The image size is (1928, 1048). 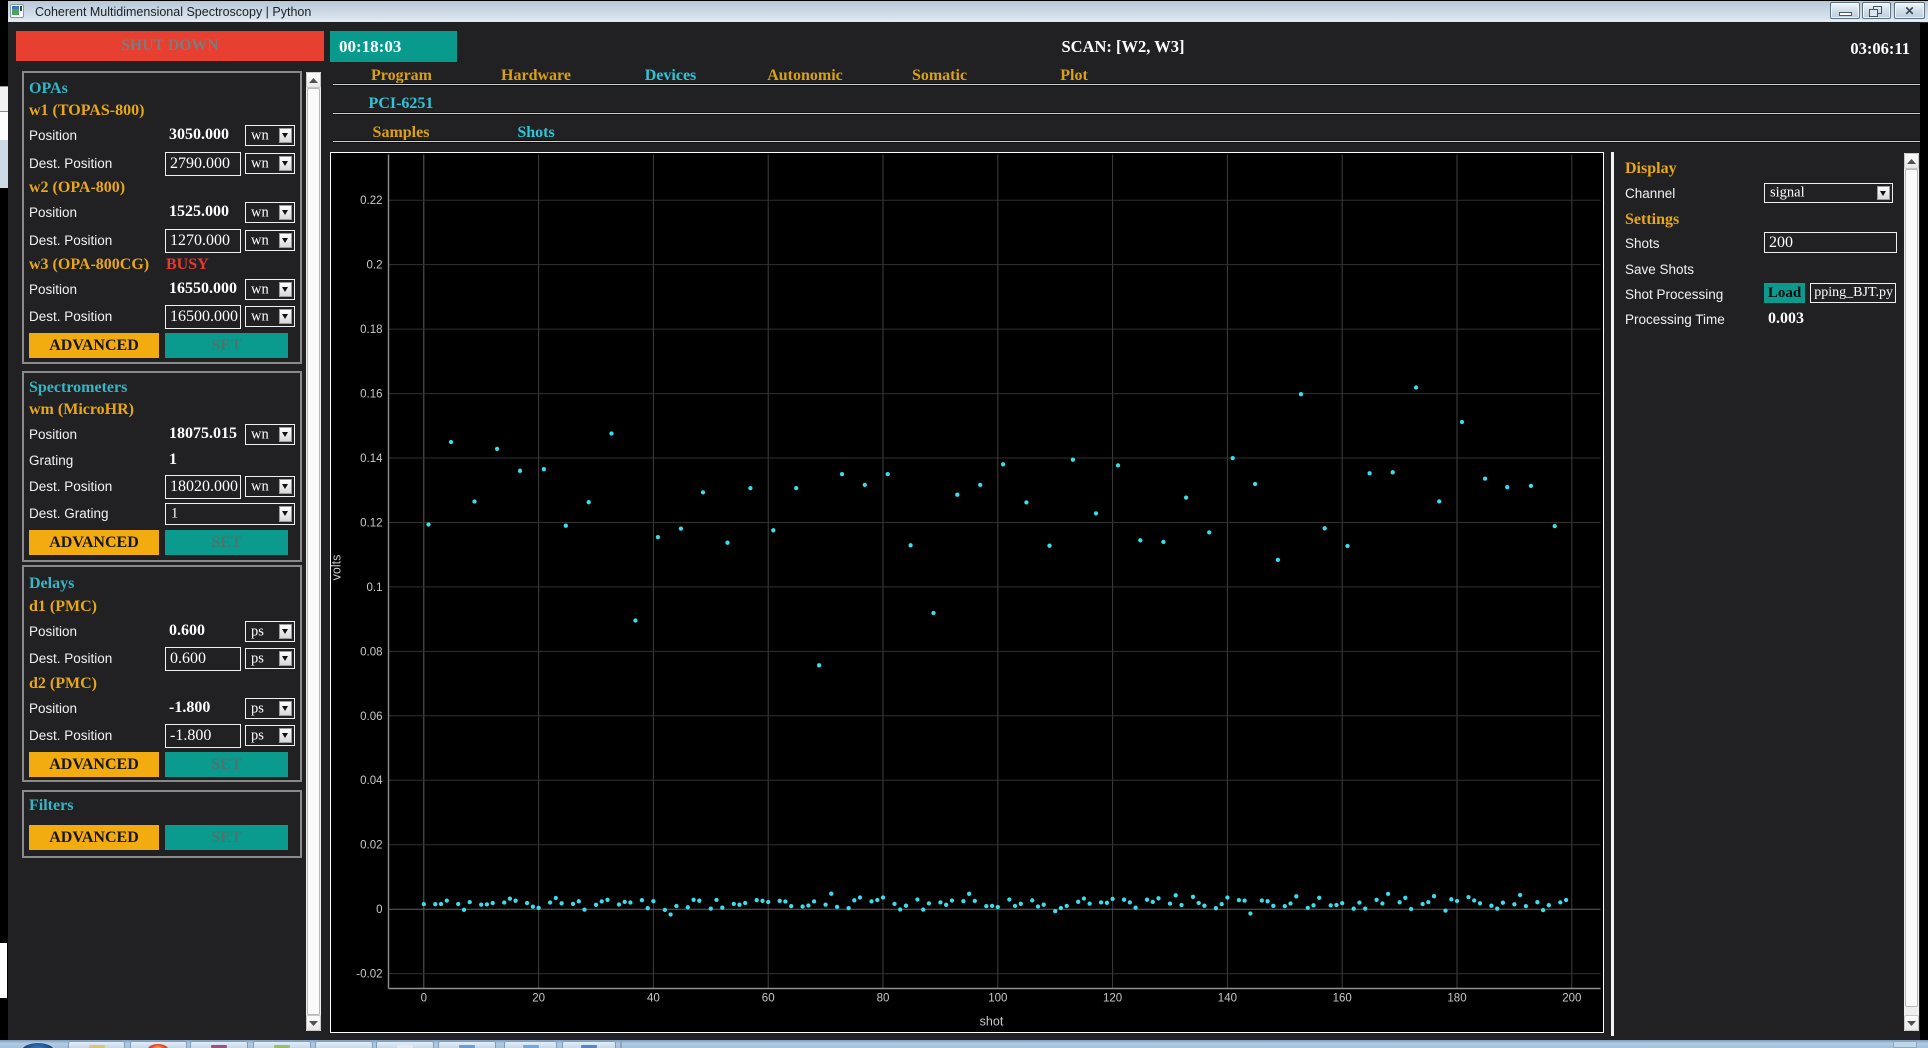 I want to click on svg-text: 160, so click(x=1342, y=999).